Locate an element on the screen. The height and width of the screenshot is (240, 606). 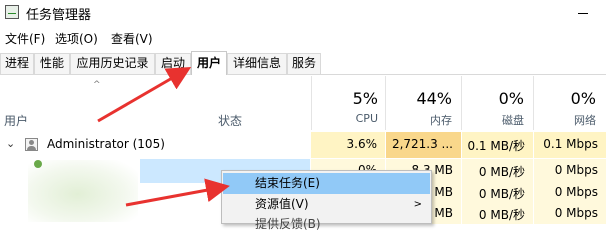
menu-view: 查看(V) is located at coordinates (132, 38).